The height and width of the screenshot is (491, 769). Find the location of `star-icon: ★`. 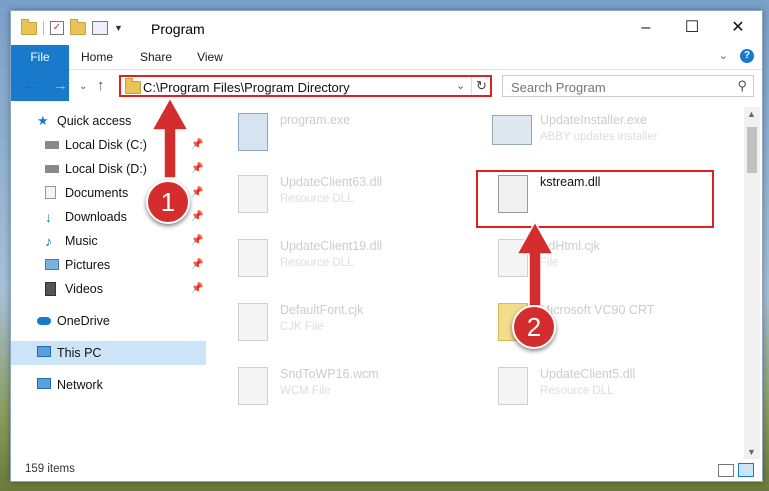

star-icon: ★ is located at coordinates (43, 120).